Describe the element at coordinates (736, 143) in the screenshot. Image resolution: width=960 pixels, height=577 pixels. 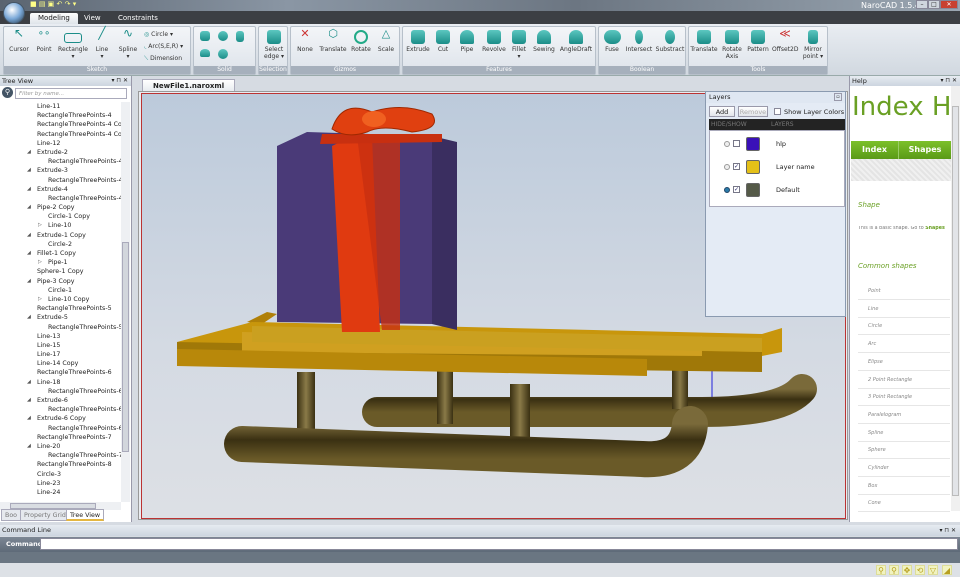
I see `visibility-checkbox` at that location.